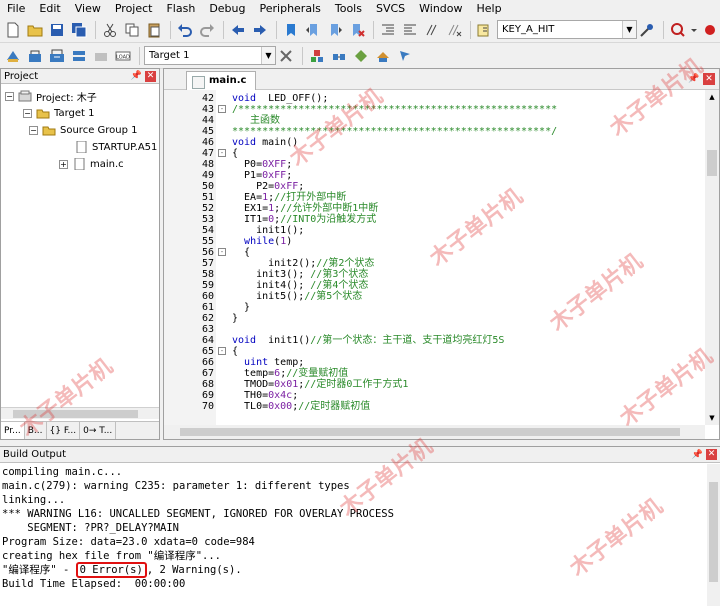  What do you see at coordinates (262, 175) in the screenshot?
I see `code-text: P1=0xFF;` at bounding box center [262, 175].